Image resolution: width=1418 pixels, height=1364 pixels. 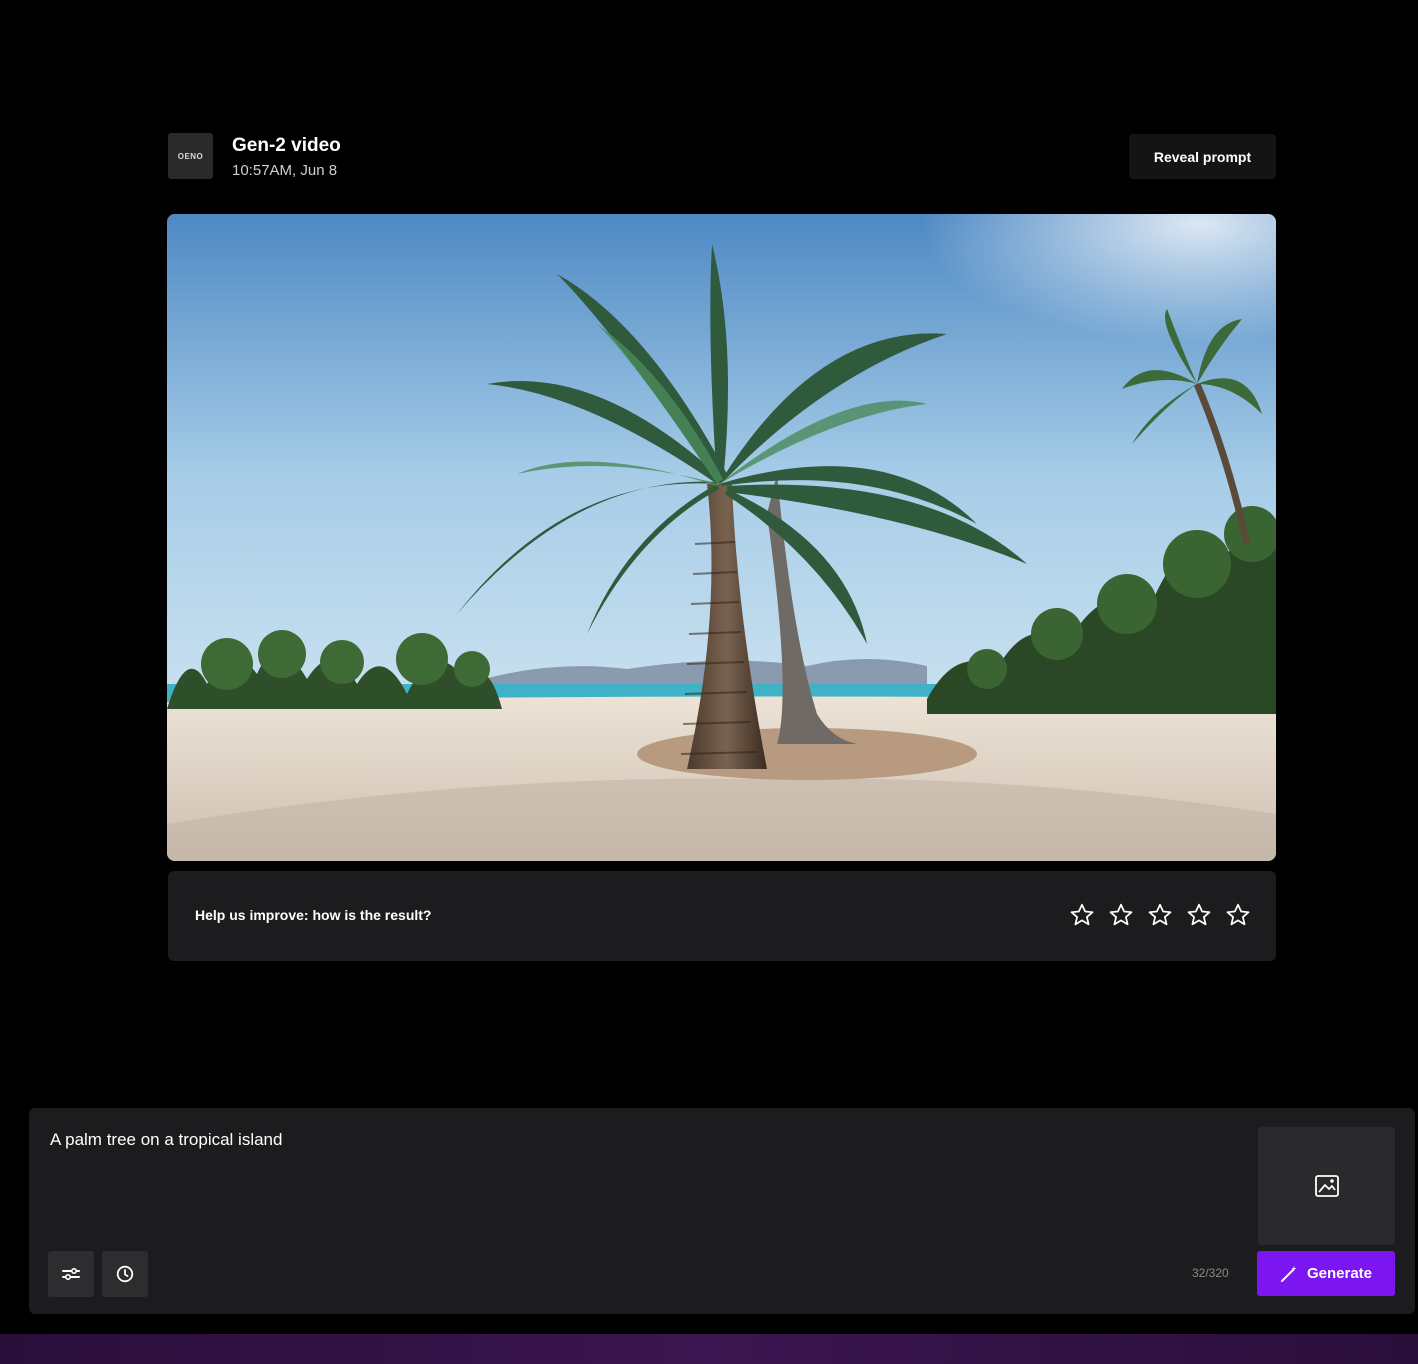 I want to click on generate-label: Generate, so click(x=1339, y=1273).